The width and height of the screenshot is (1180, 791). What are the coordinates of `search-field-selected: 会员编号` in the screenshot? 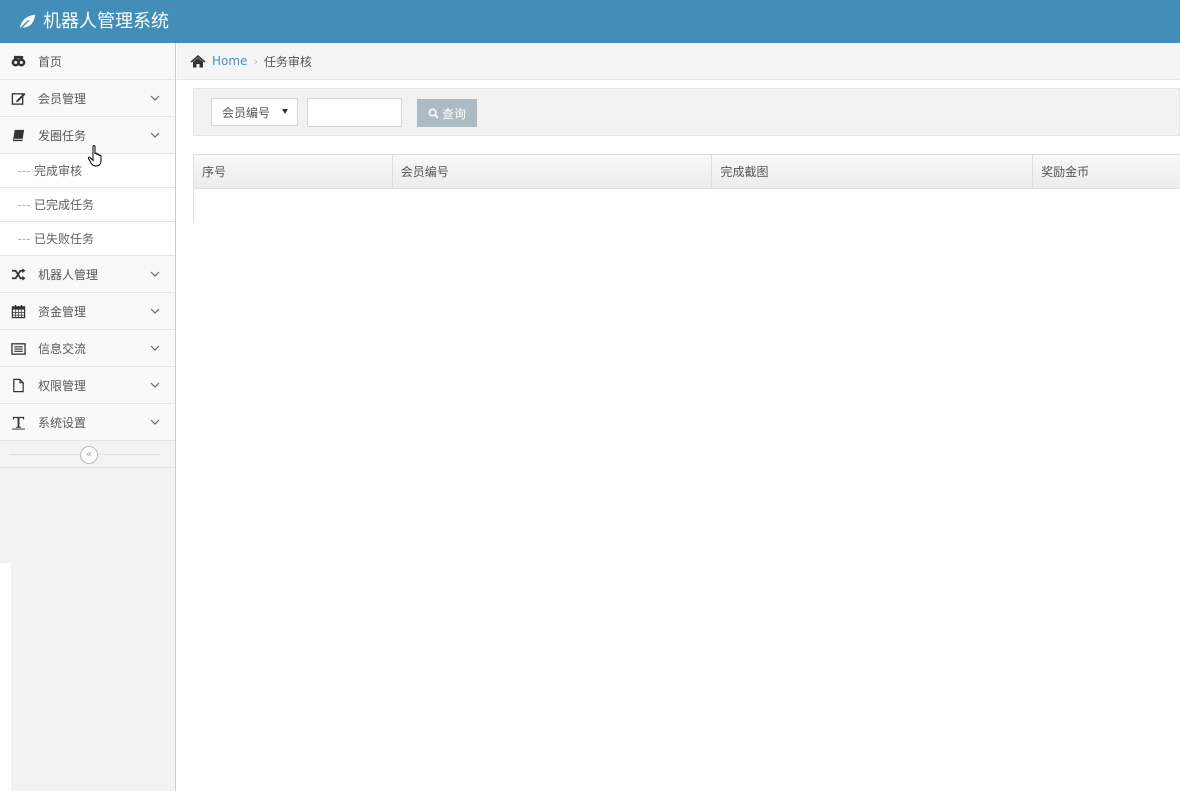 It's located at (246, 112).